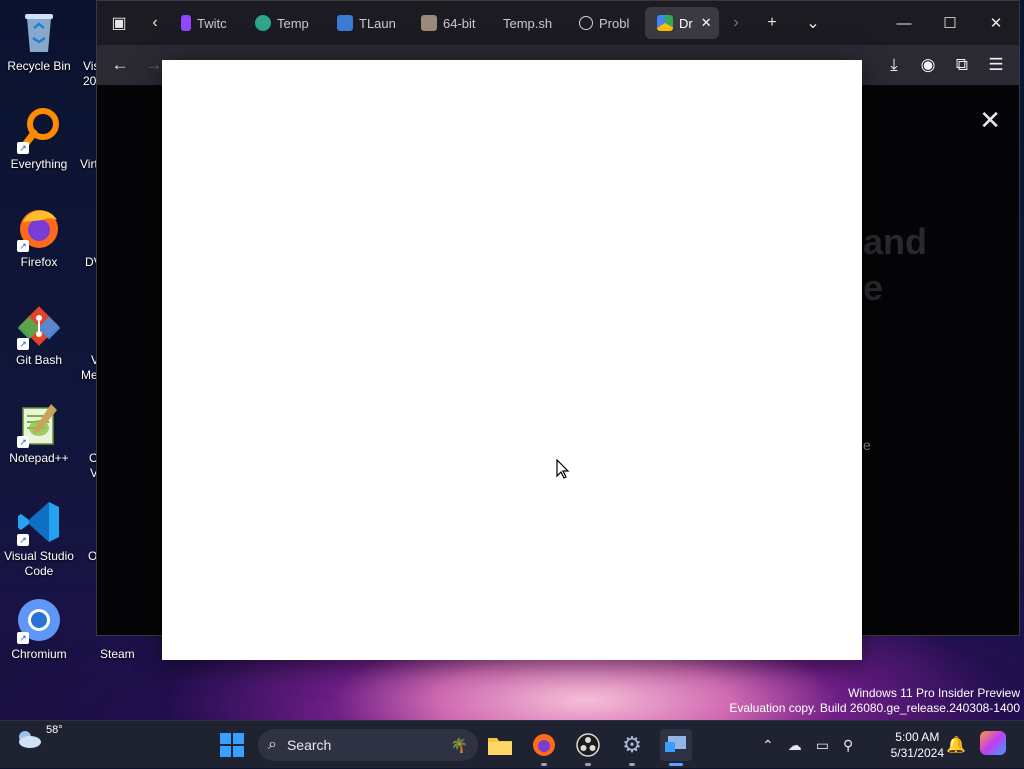  I want to click on firefox-icon: ↗, so click(39, 228).